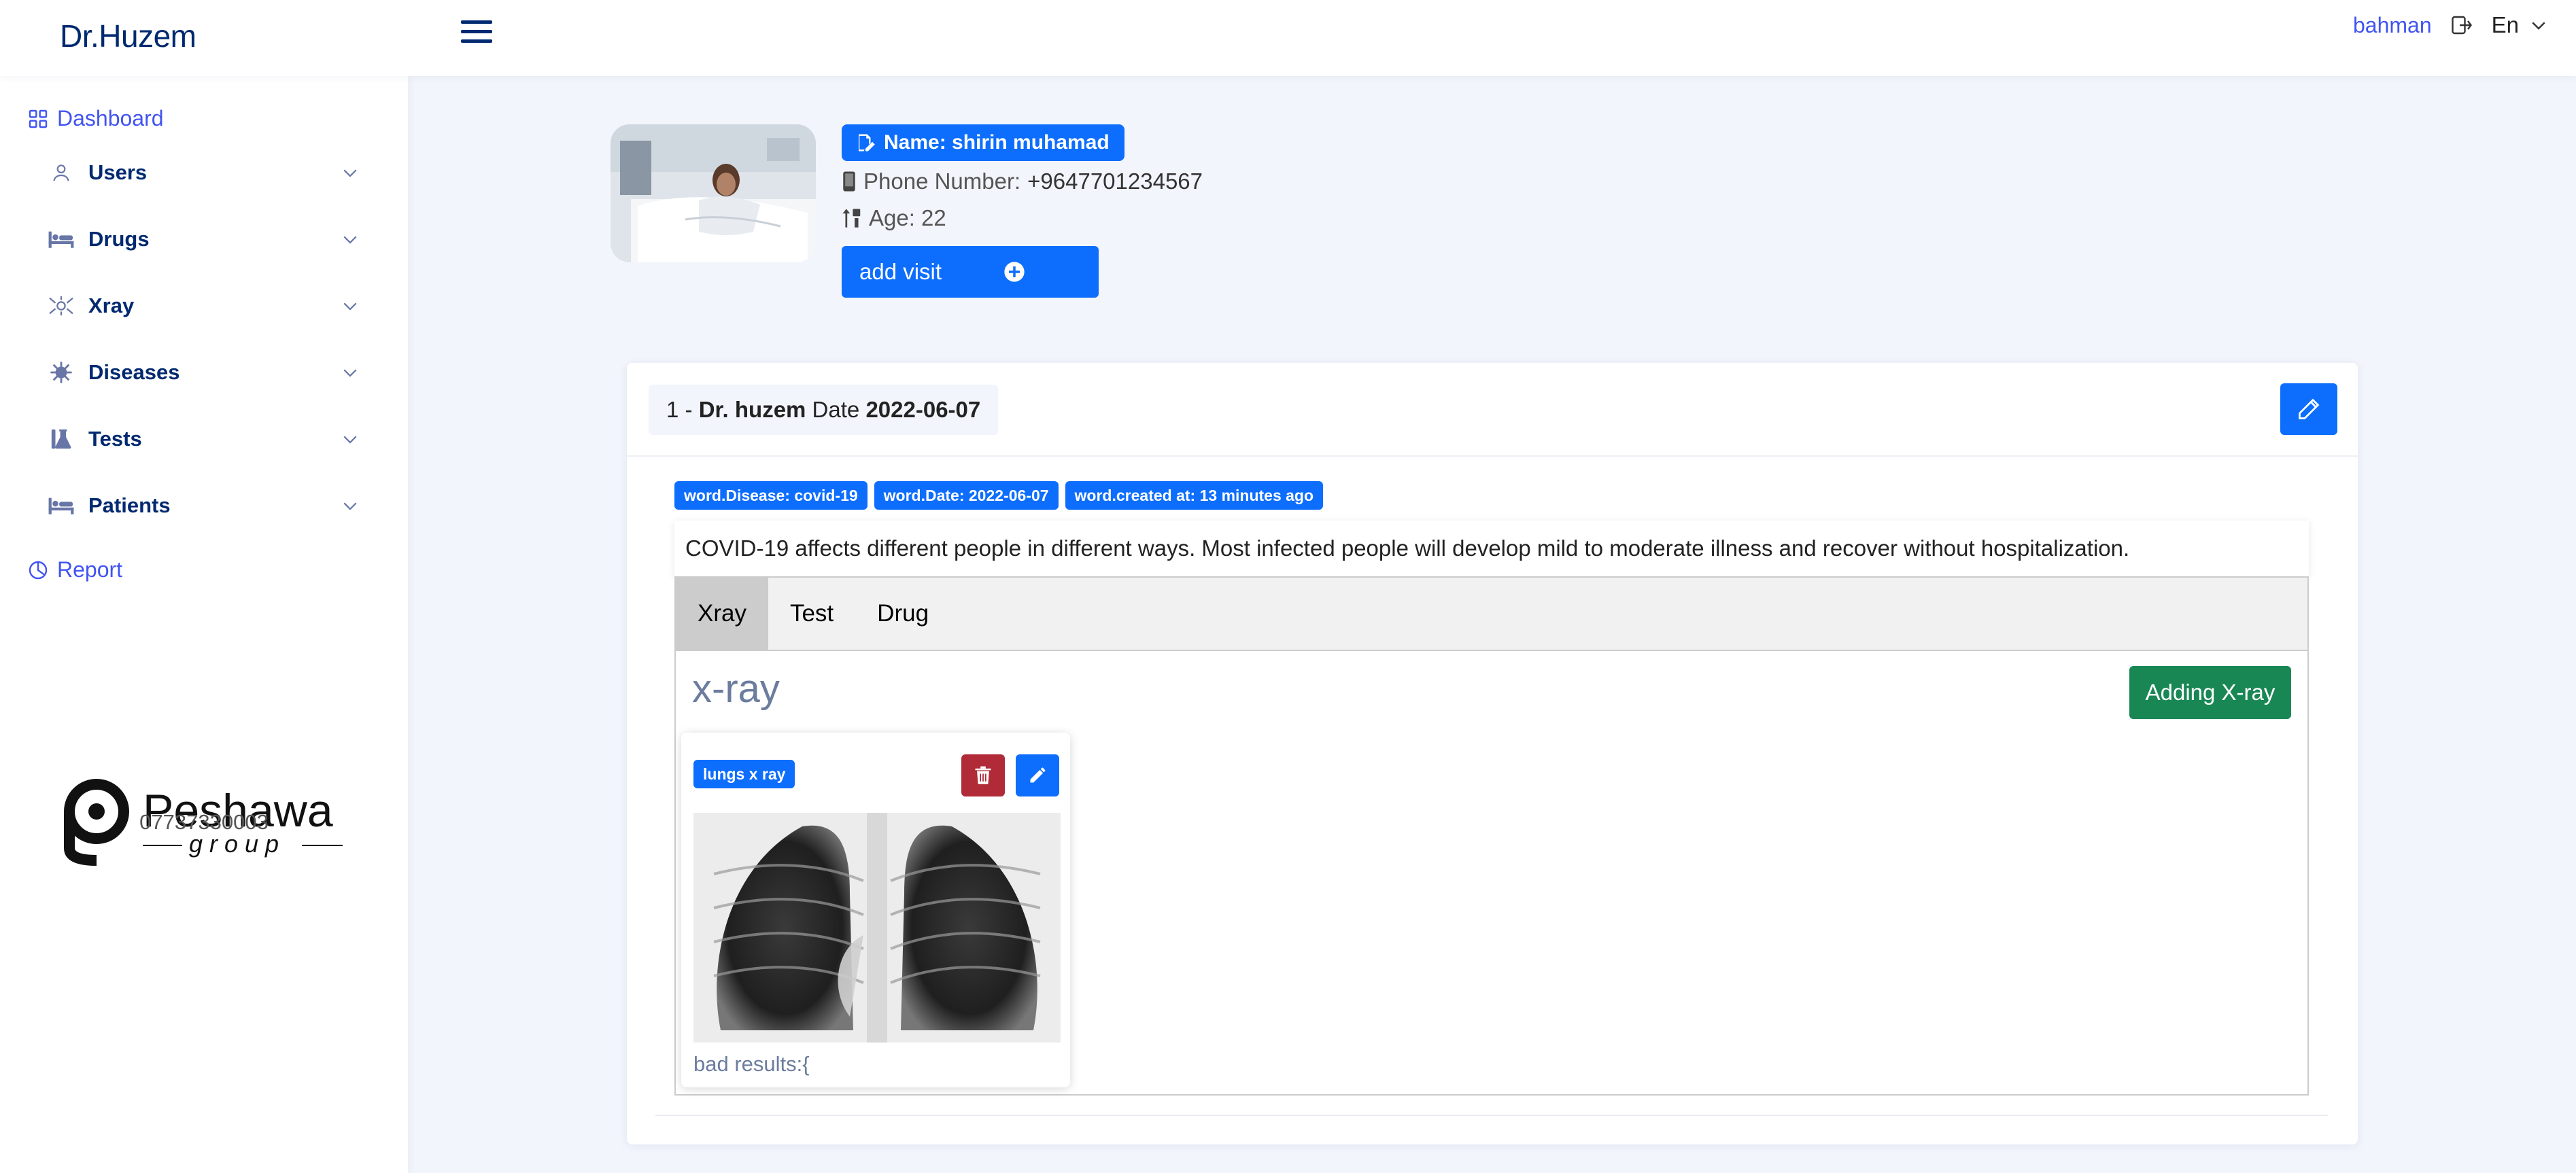 The height and width of the screenshot is (1173, 2576). I want to click on created-badge: word.created at: 13 minutes ago, so click(1194, 496).